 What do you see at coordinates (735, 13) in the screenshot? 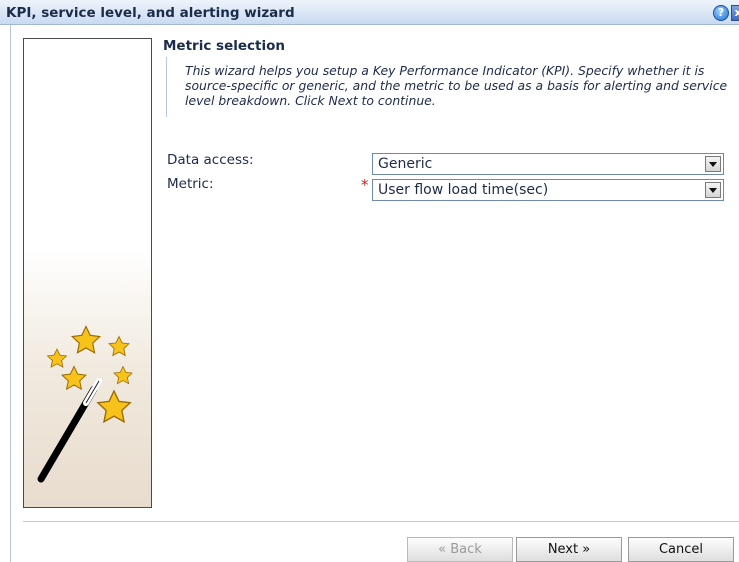
I see `close-icon: x` at bounding box center [735, 13].